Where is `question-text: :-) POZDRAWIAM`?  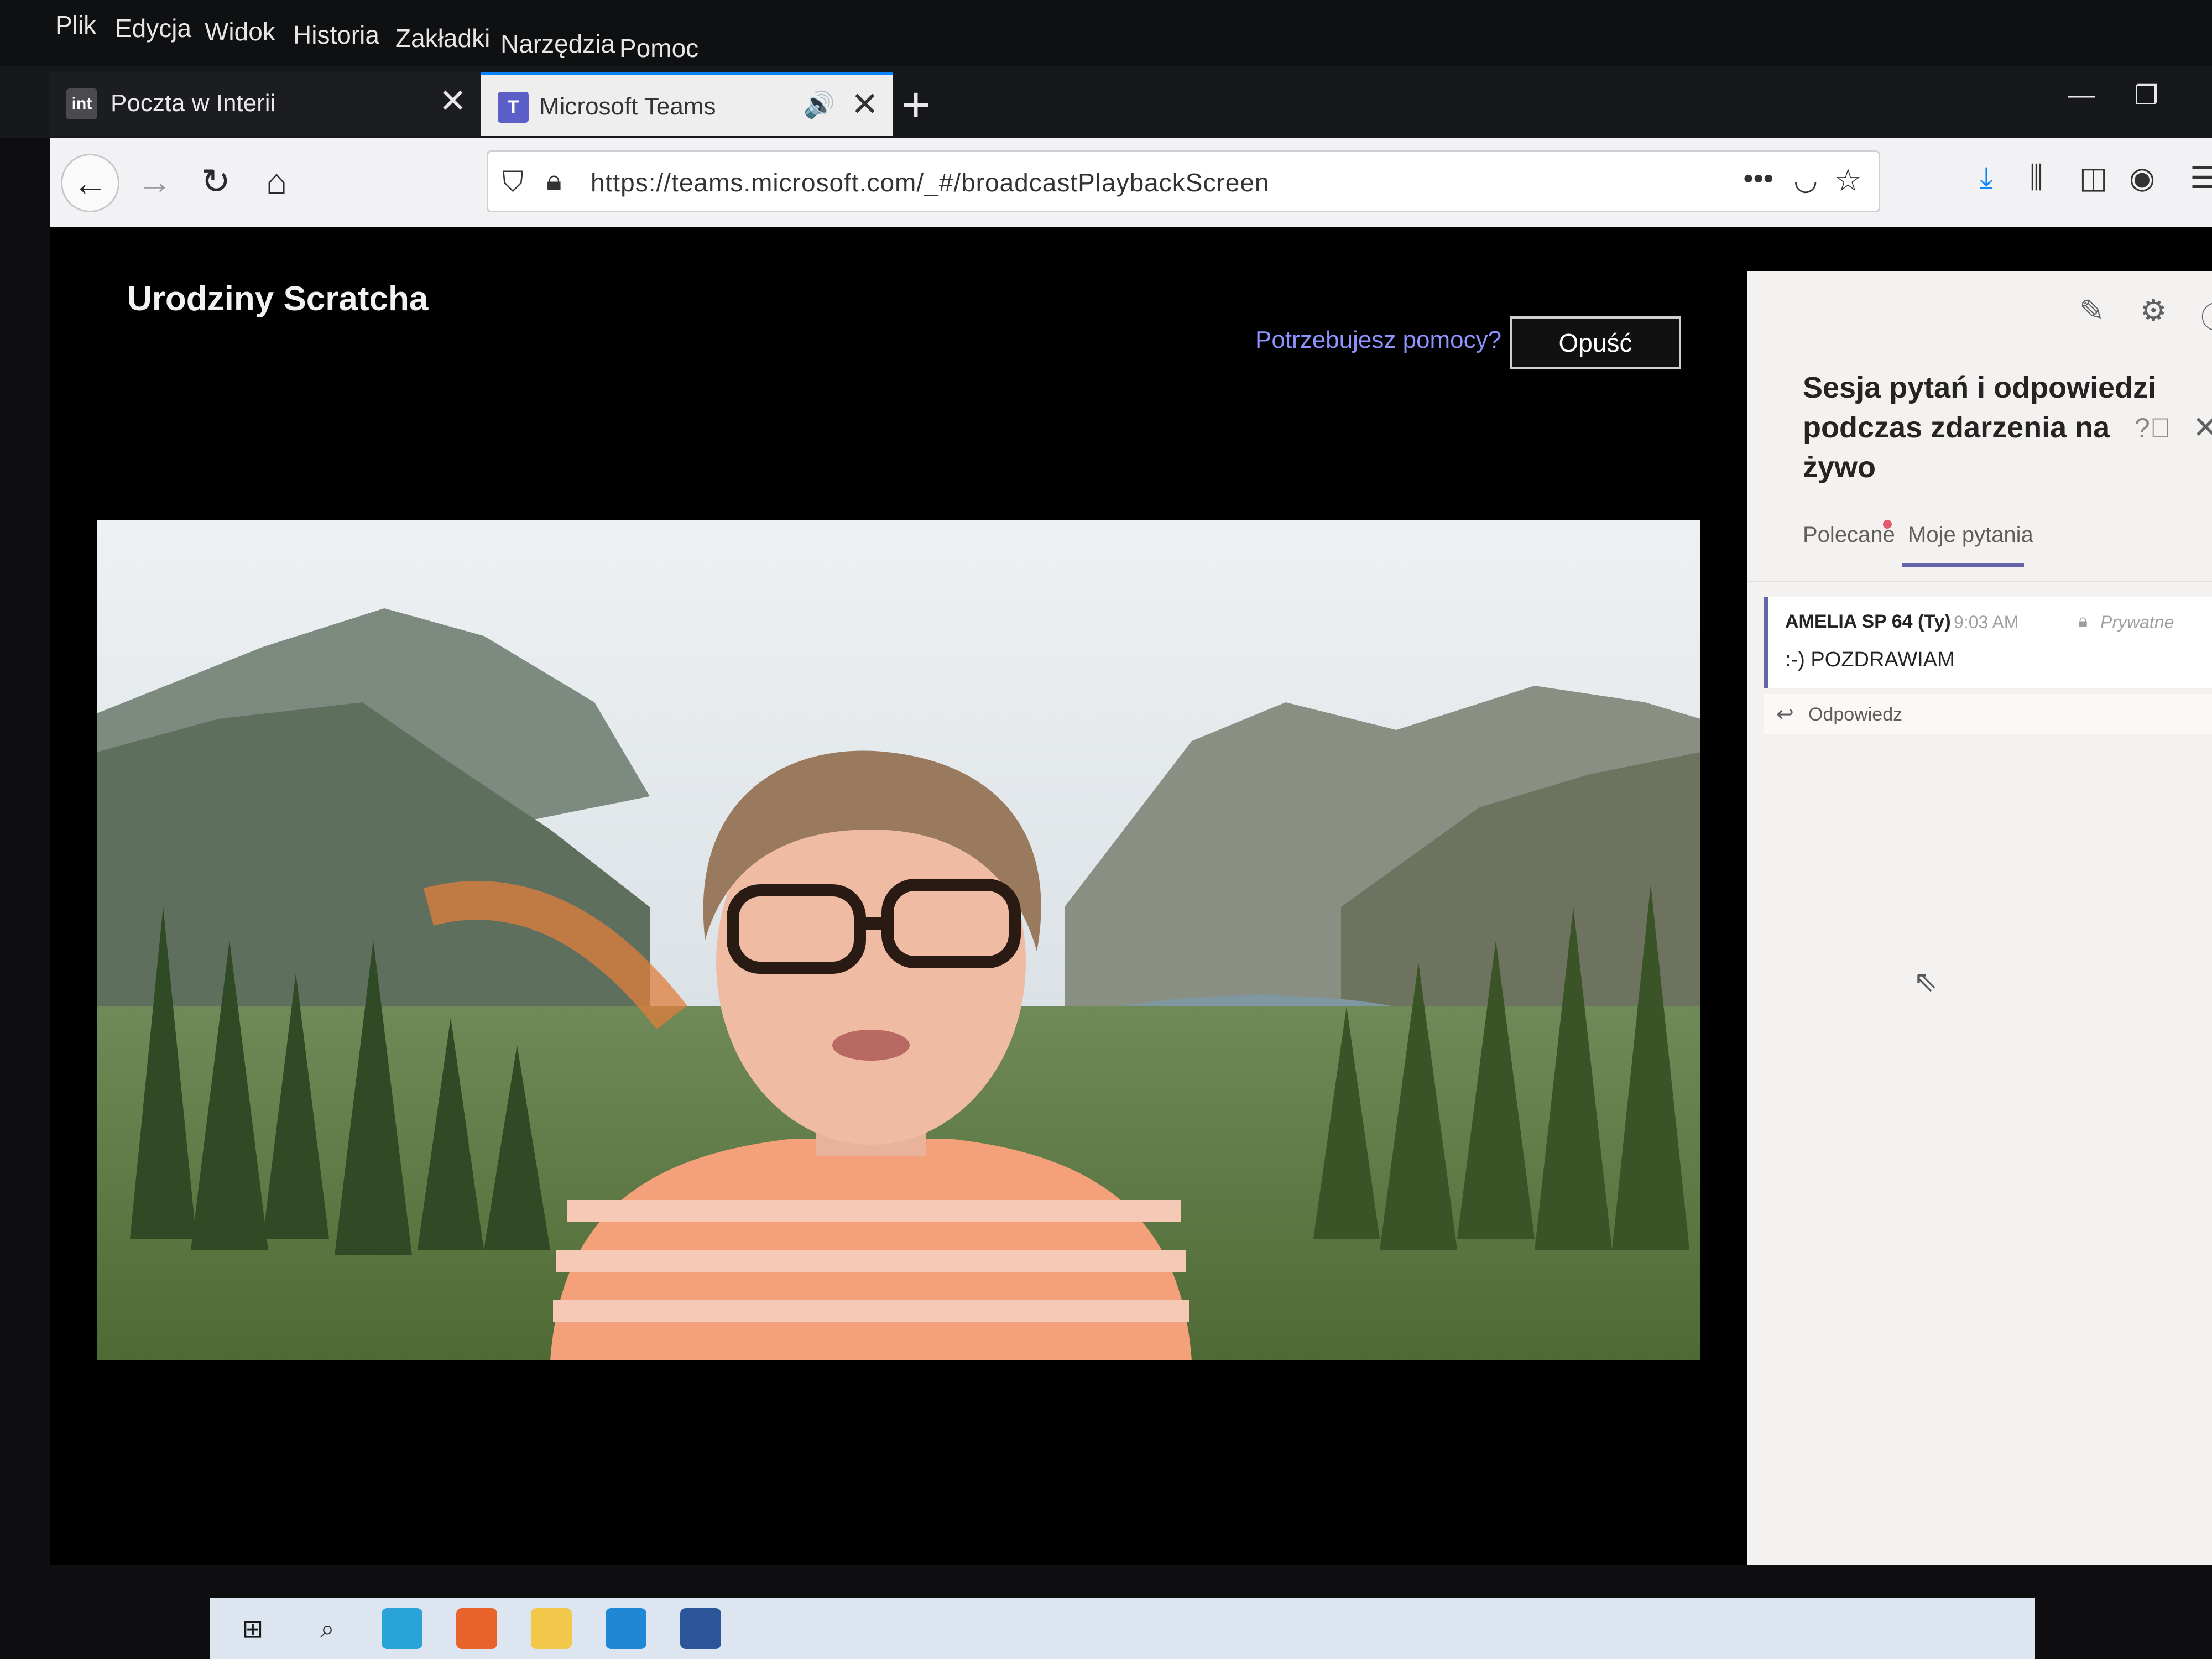 question-text: :-) POZDRAWIAM is located at coordinates (1870, 660).